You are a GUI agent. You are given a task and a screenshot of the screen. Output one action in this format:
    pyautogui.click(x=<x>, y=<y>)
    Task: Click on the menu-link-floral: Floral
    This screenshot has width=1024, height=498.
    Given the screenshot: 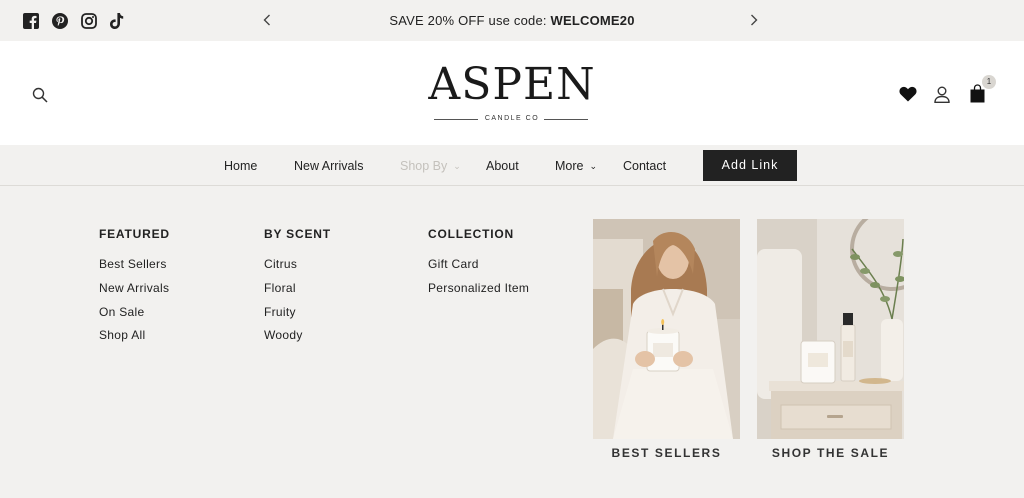 What is the action you would take?
    pyautogui.click(x=280, y=288)
    